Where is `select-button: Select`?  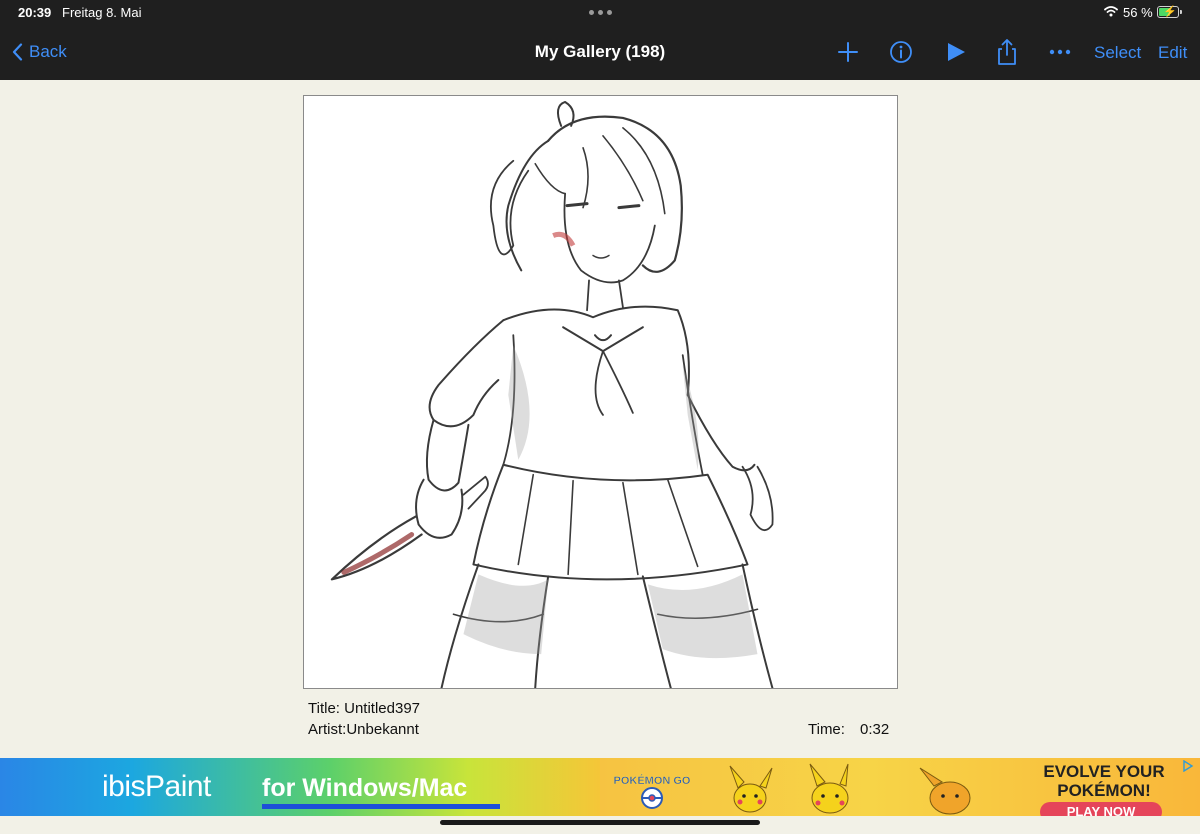
select-button: Select is located at coordinates (1117, 53).